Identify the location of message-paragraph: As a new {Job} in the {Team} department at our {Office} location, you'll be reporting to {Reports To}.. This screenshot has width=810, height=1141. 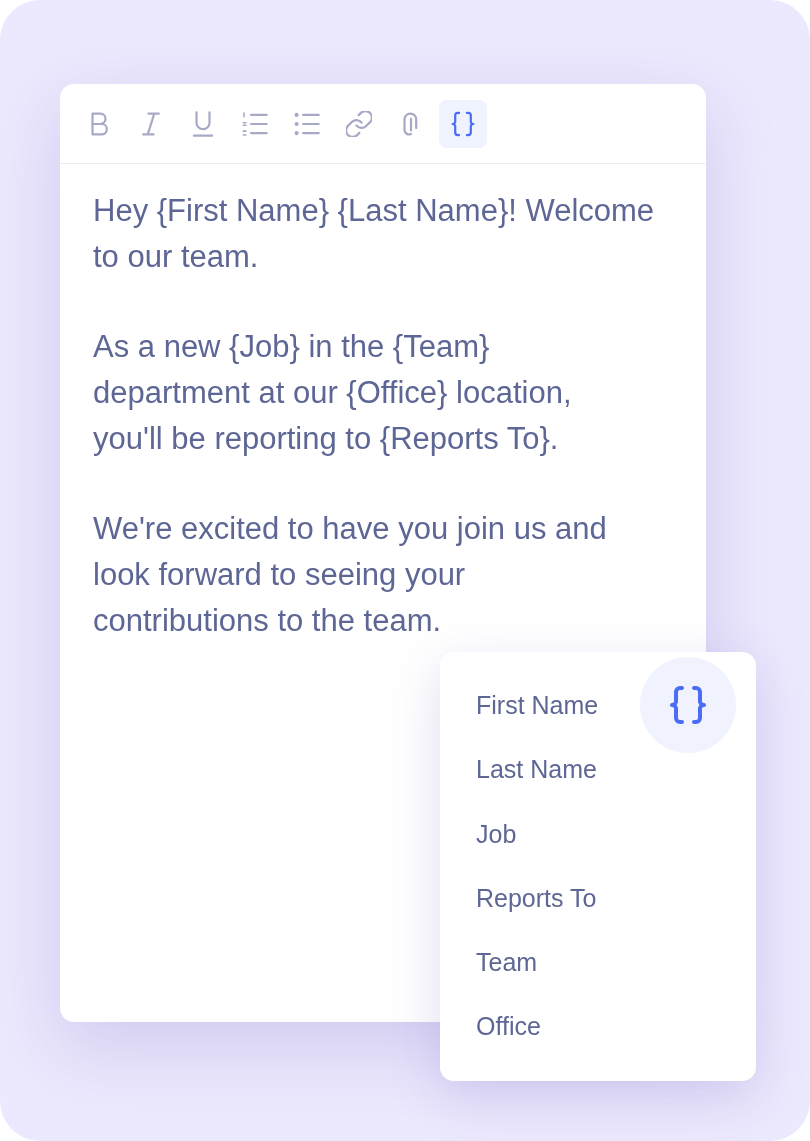
(333, 393).